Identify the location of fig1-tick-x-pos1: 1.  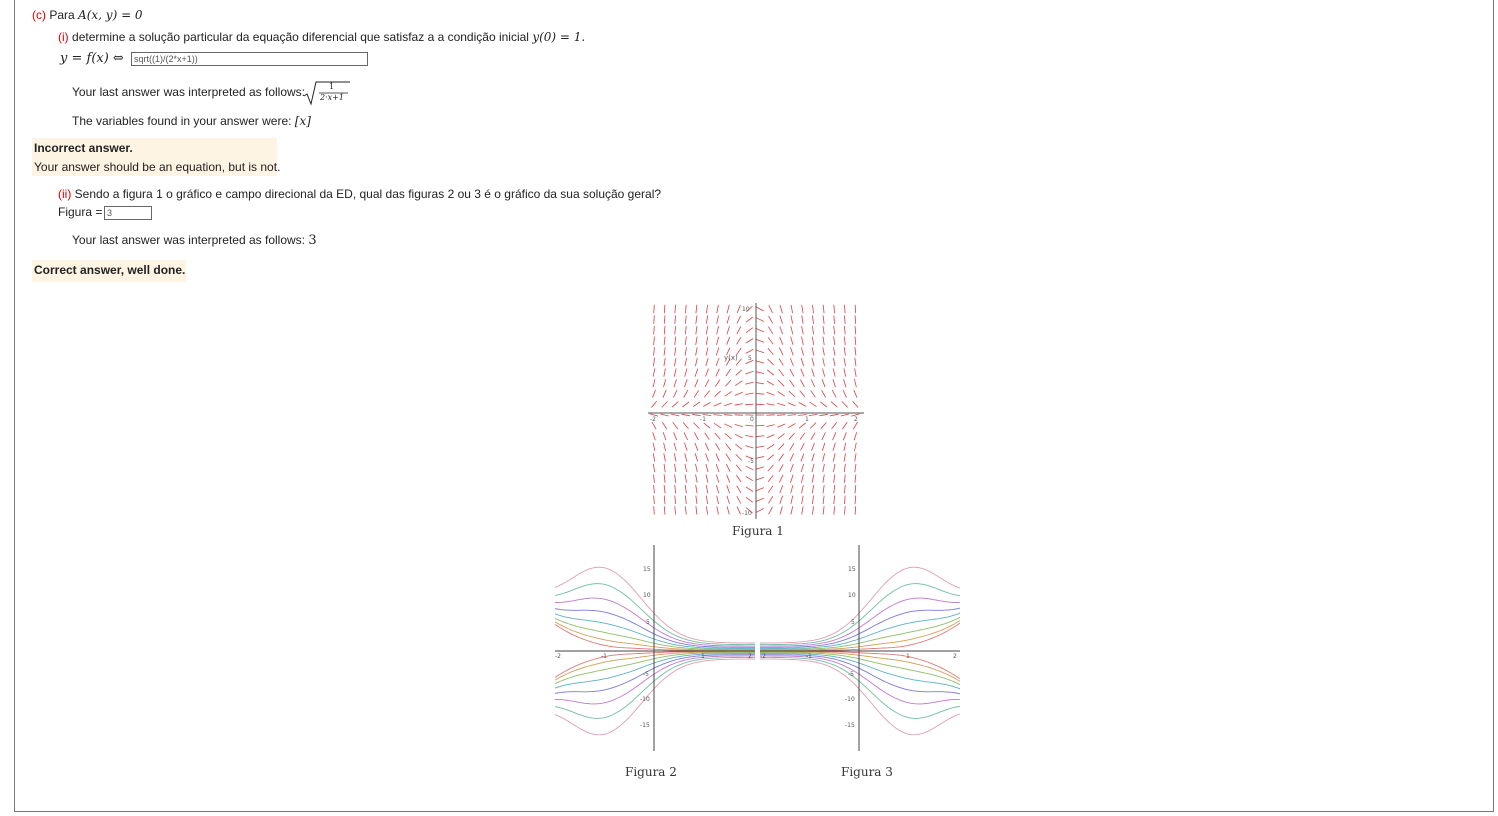
(807, 419).